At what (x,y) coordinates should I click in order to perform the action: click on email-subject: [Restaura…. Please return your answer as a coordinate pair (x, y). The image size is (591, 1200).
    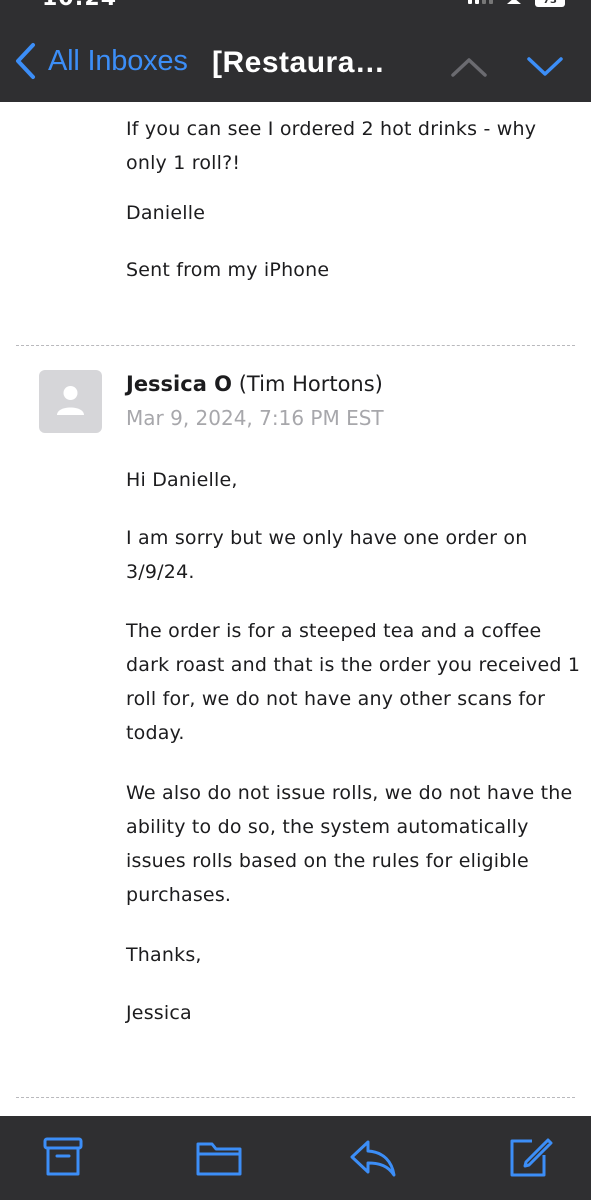
    Looking at the image, I should click on (299, 62).